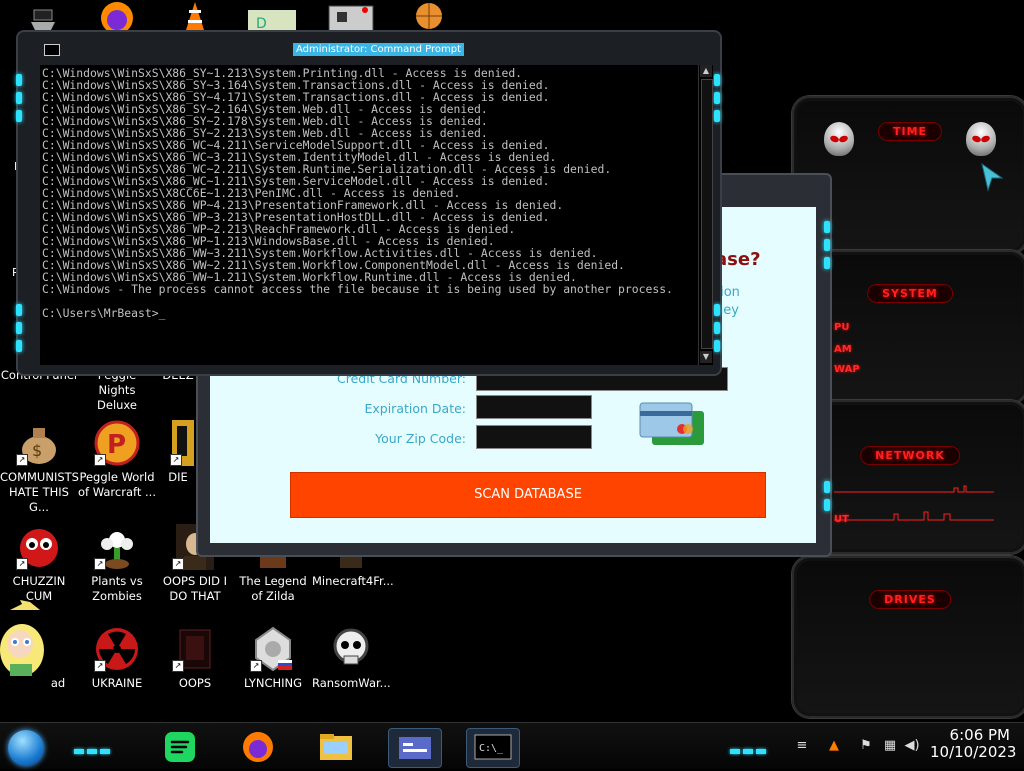 The image size is (1024, 771). I want to click on taskbar-file-explorer, so click(336, 747).